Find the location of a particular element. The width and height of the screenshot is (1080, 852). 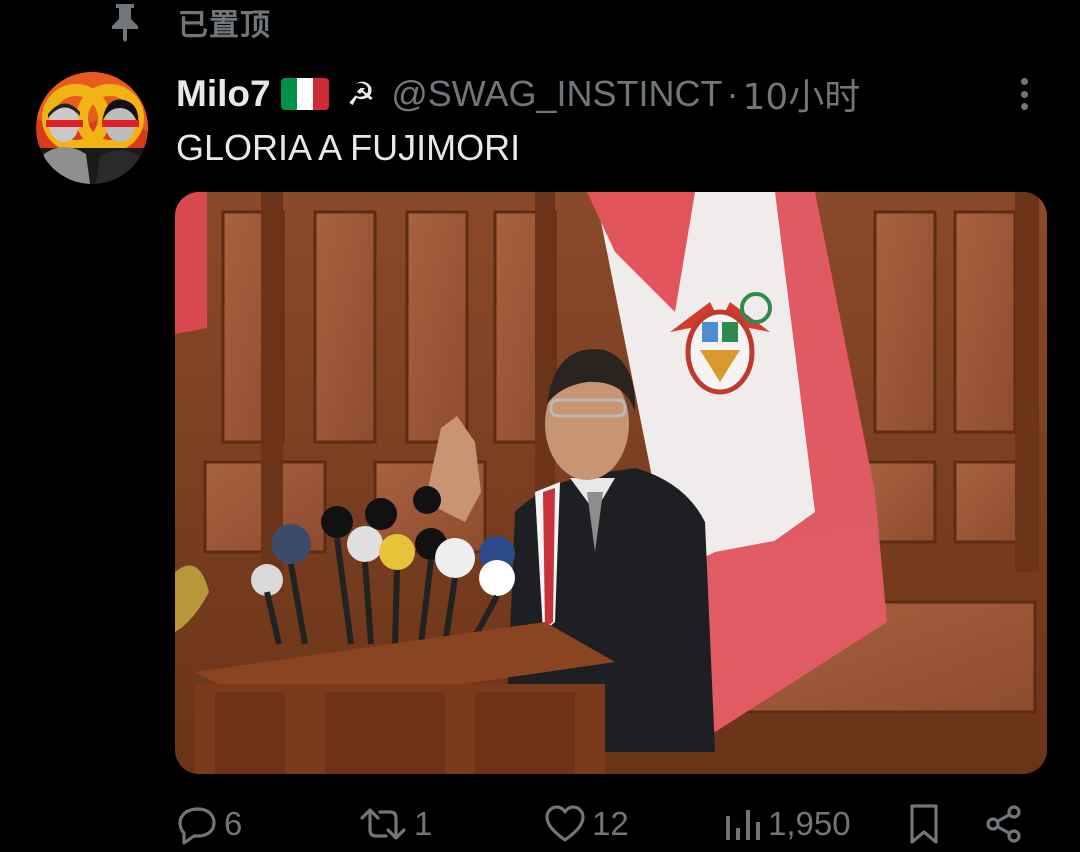

share-icon is located at coordinates (1003, 824).